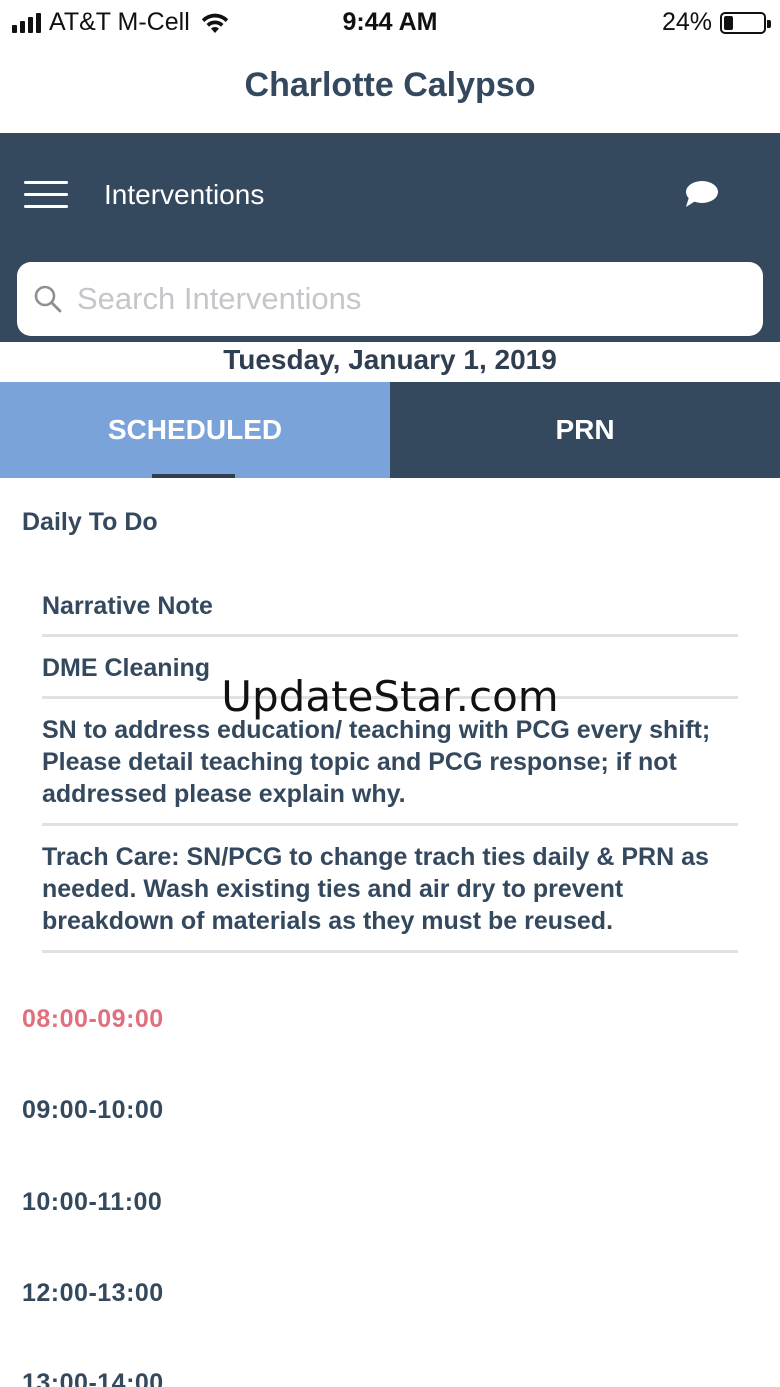 This screenshot has width=780, height=1387. I want to click on tab-scheduled-label: SCHEDULED, so click(195, 429).